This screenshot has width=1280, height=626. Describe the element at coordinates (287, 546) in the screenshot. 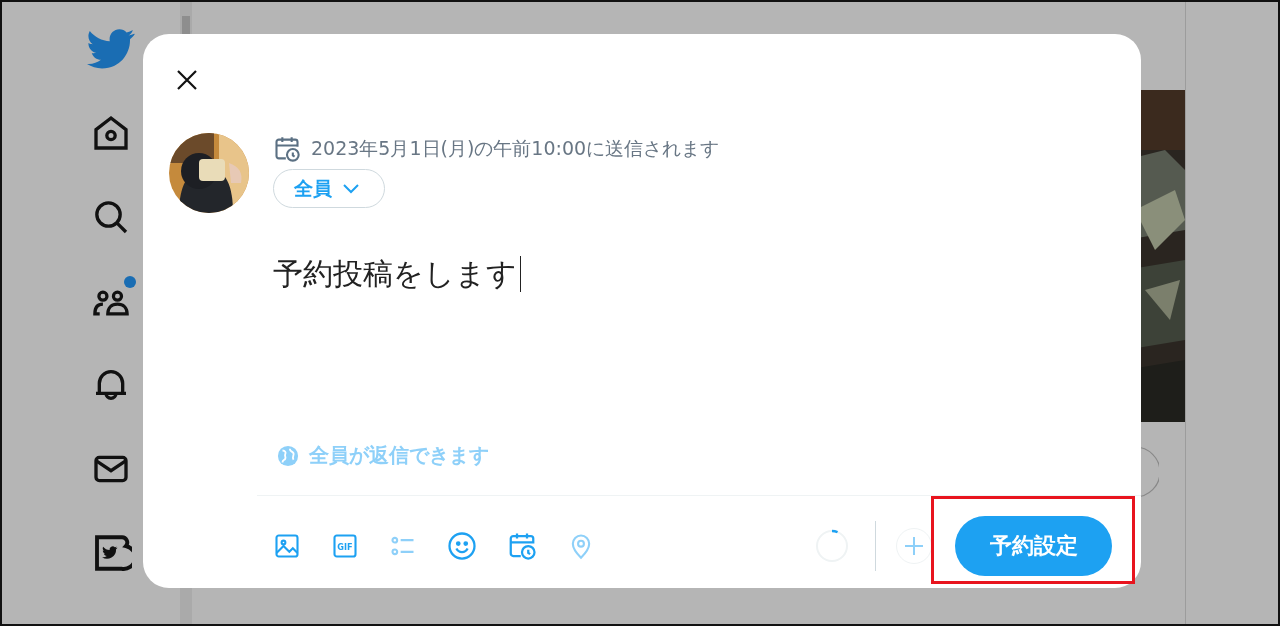

I see `image-icon` at that location.